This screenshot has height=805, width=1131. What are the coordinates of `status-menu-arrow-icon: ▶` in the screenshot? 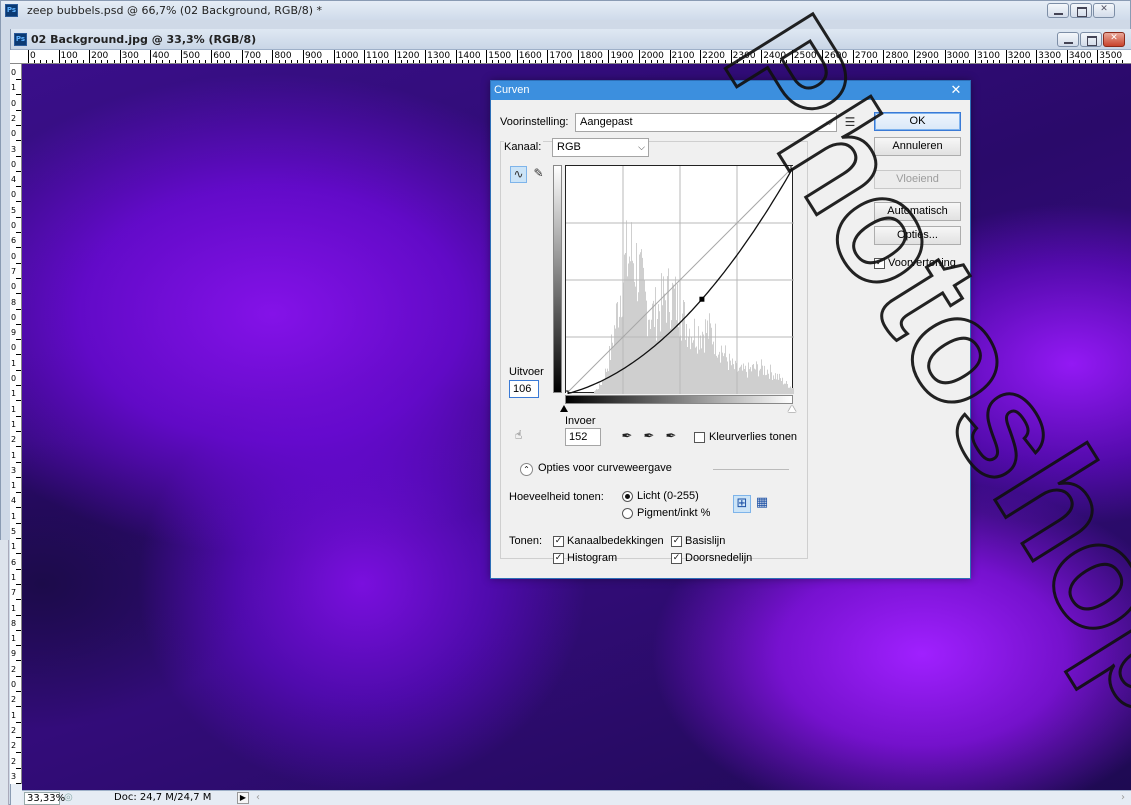 It's located at (243, 798).